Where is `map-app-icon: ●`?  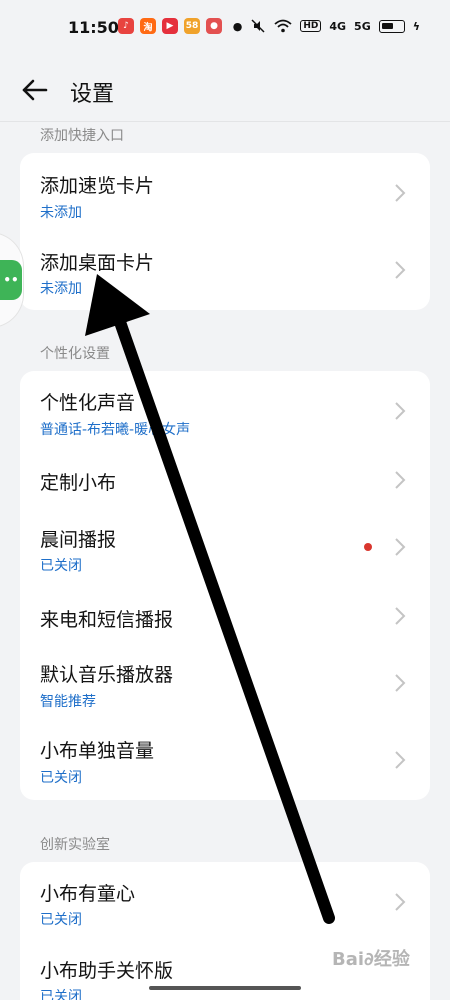 map-app-icon: ● is located at coordinates (214, 26).